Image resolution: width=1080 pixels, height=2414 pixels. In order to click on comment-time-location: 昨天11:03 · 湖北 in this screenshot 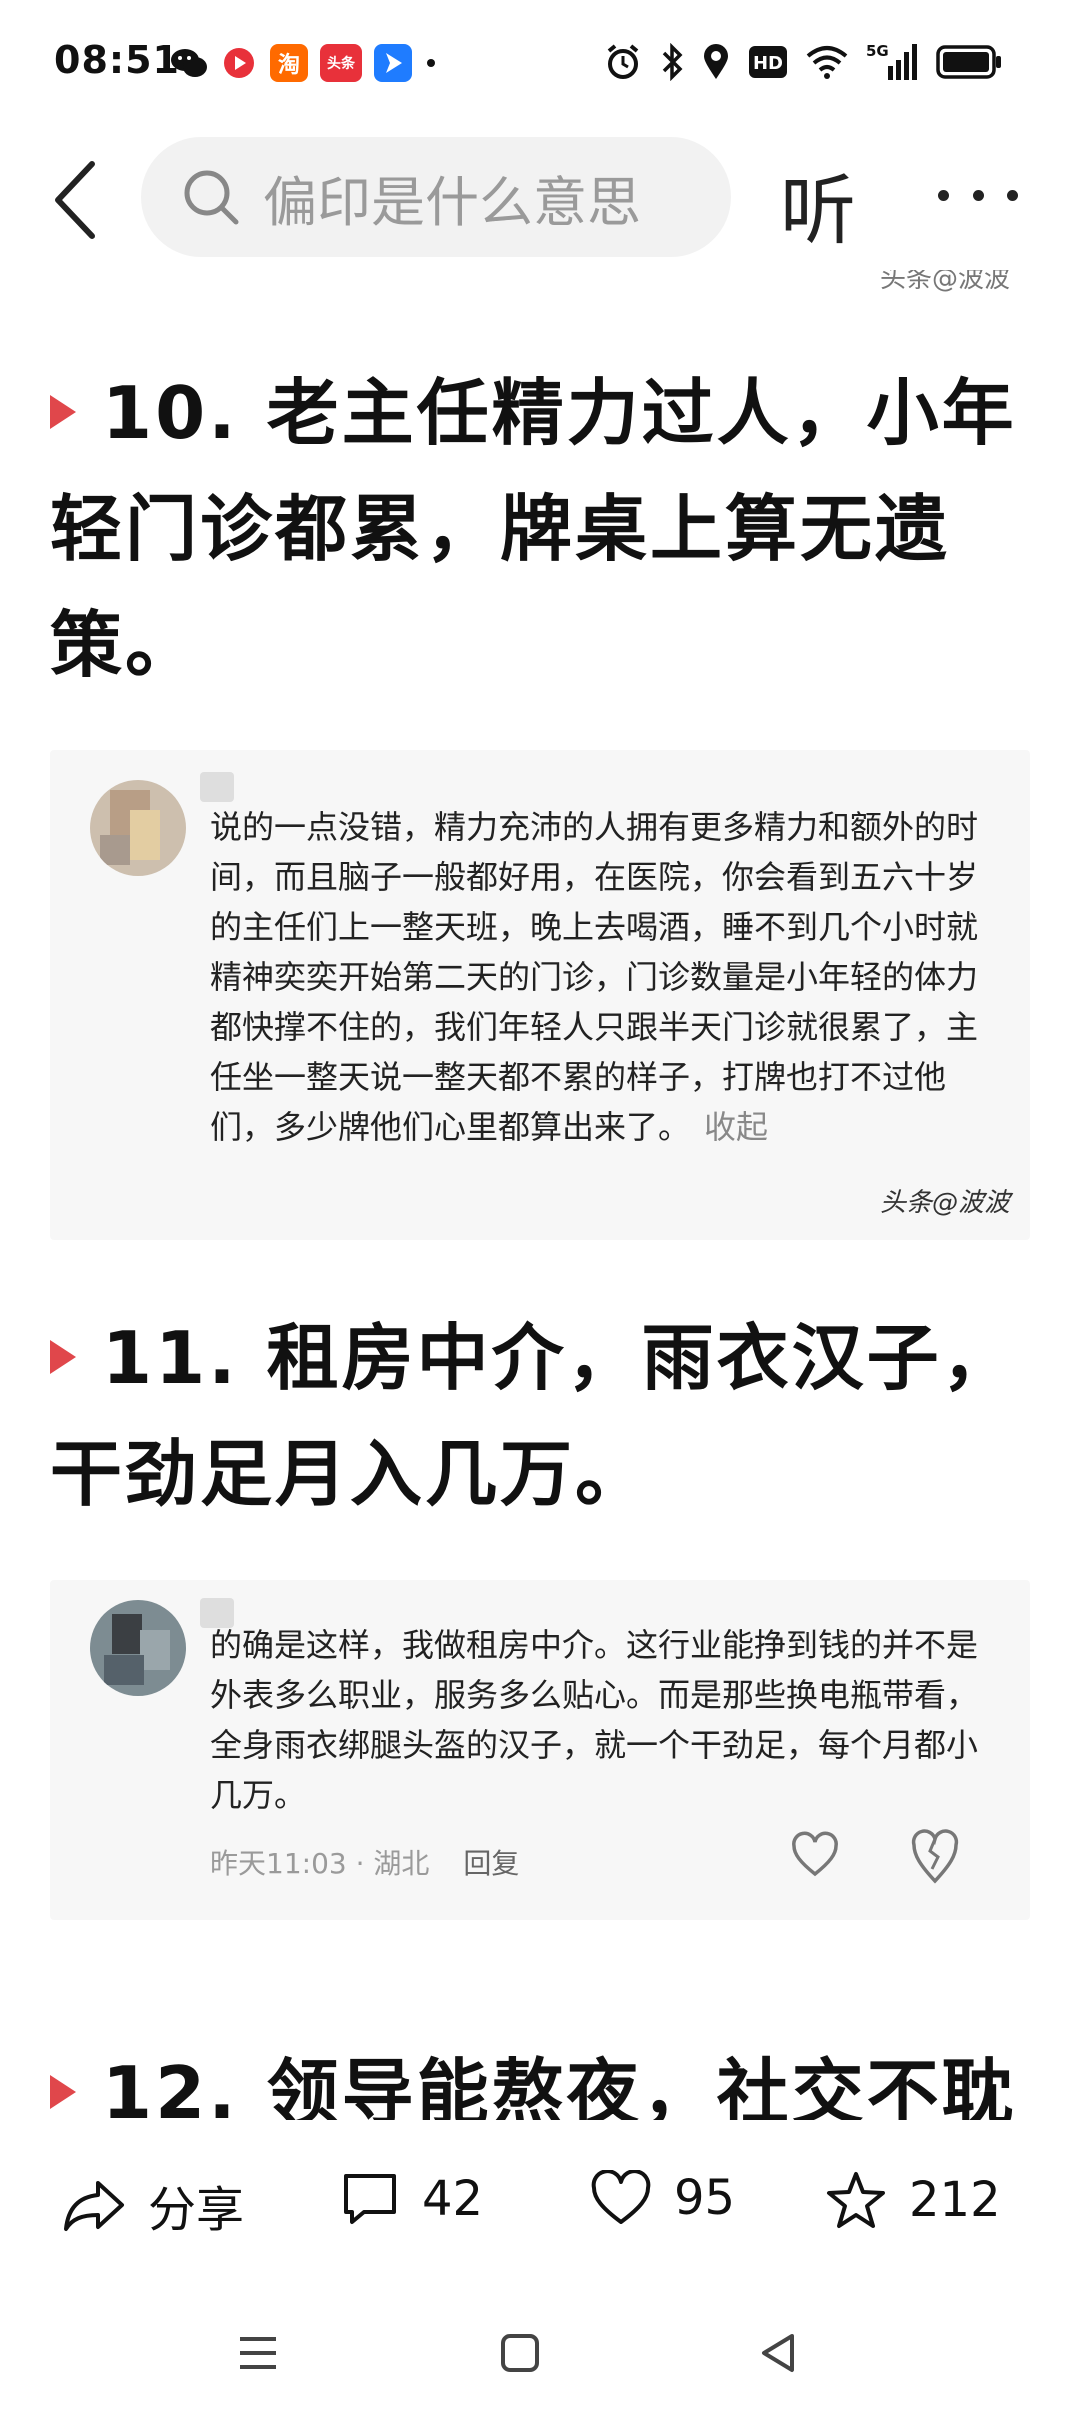, I will do `click(320, 1863)`.